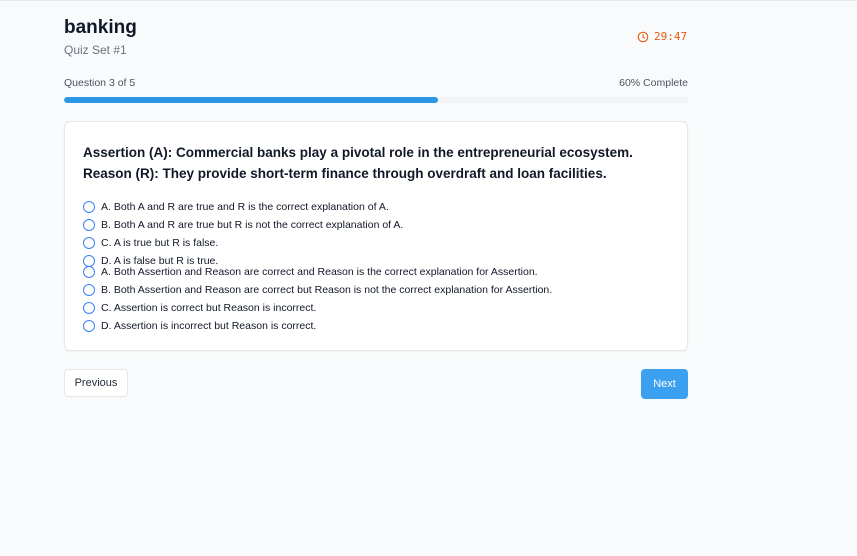 The height and width of the screenshot is (556, 857). What do you see at coordinates (671, 36) in the screenshot?
I see `timer-value: 29:47` at bounding box center [671, 36].